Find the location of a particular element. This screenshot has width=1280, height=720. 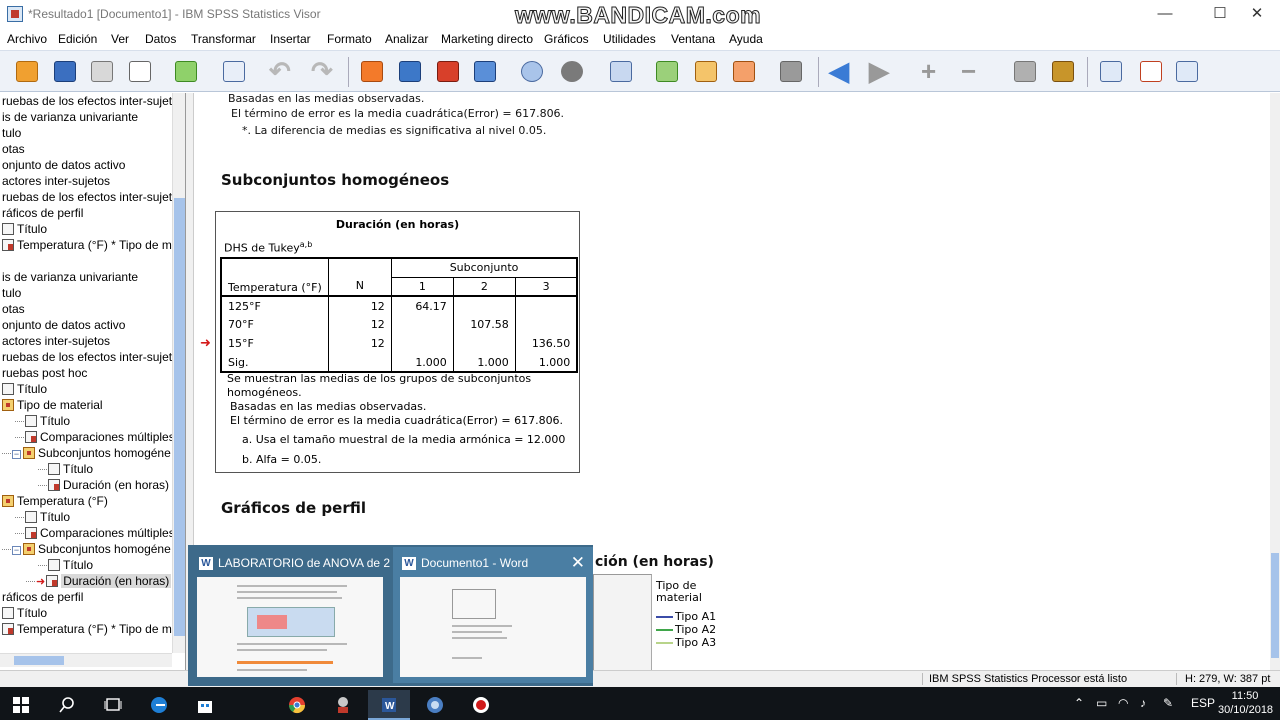

word-window-thumbnail-active: W Documento1 - Word ✕ is located at coordinates (493, 615).